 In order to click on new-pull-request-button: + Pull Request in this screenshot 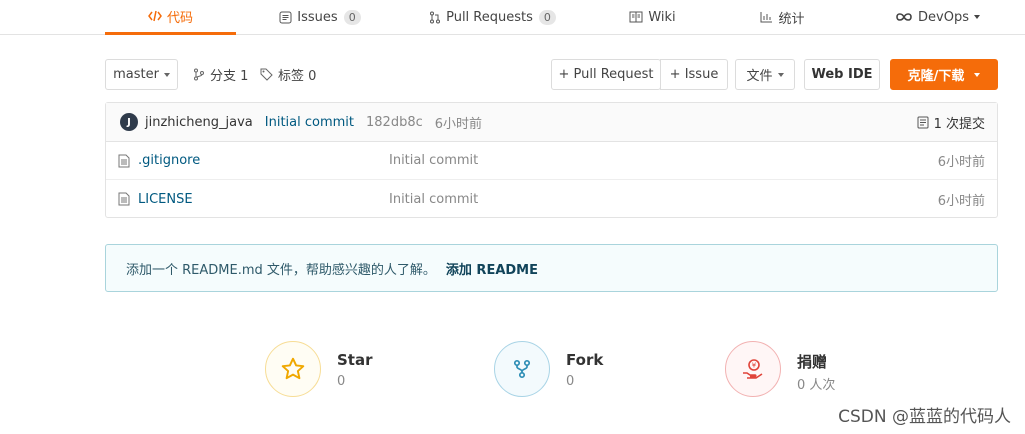, I will do `click(606, 74)`.